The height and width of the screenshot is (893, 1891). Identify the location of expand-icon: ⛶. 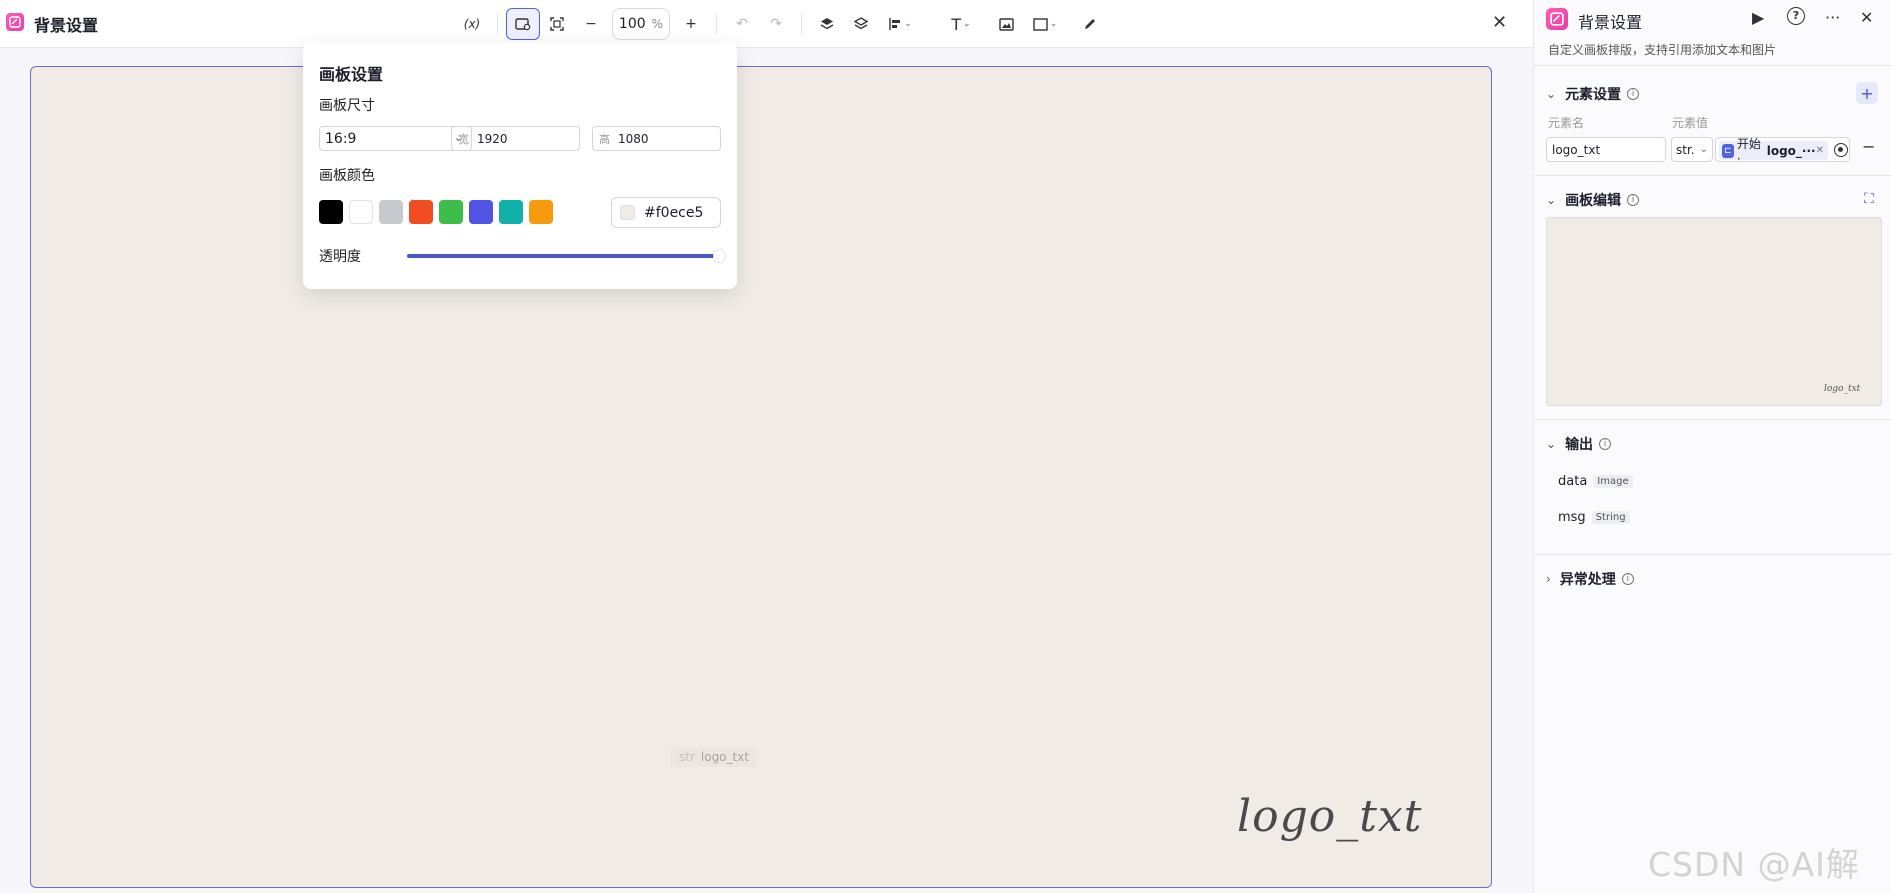
(1869, 199).